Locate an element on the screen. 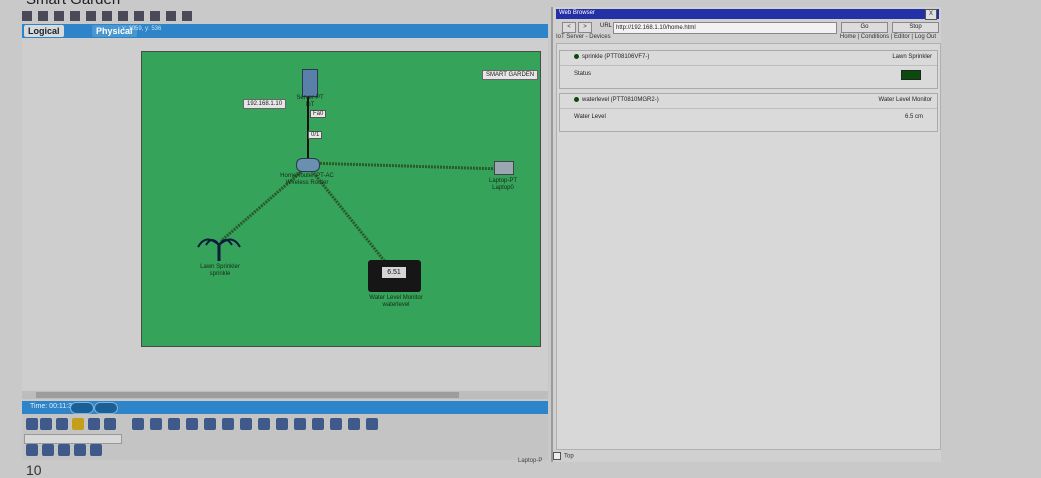 The height and width of the screenshot is (478, 1041). end-devices-icon is located at coordinates (46, 424).